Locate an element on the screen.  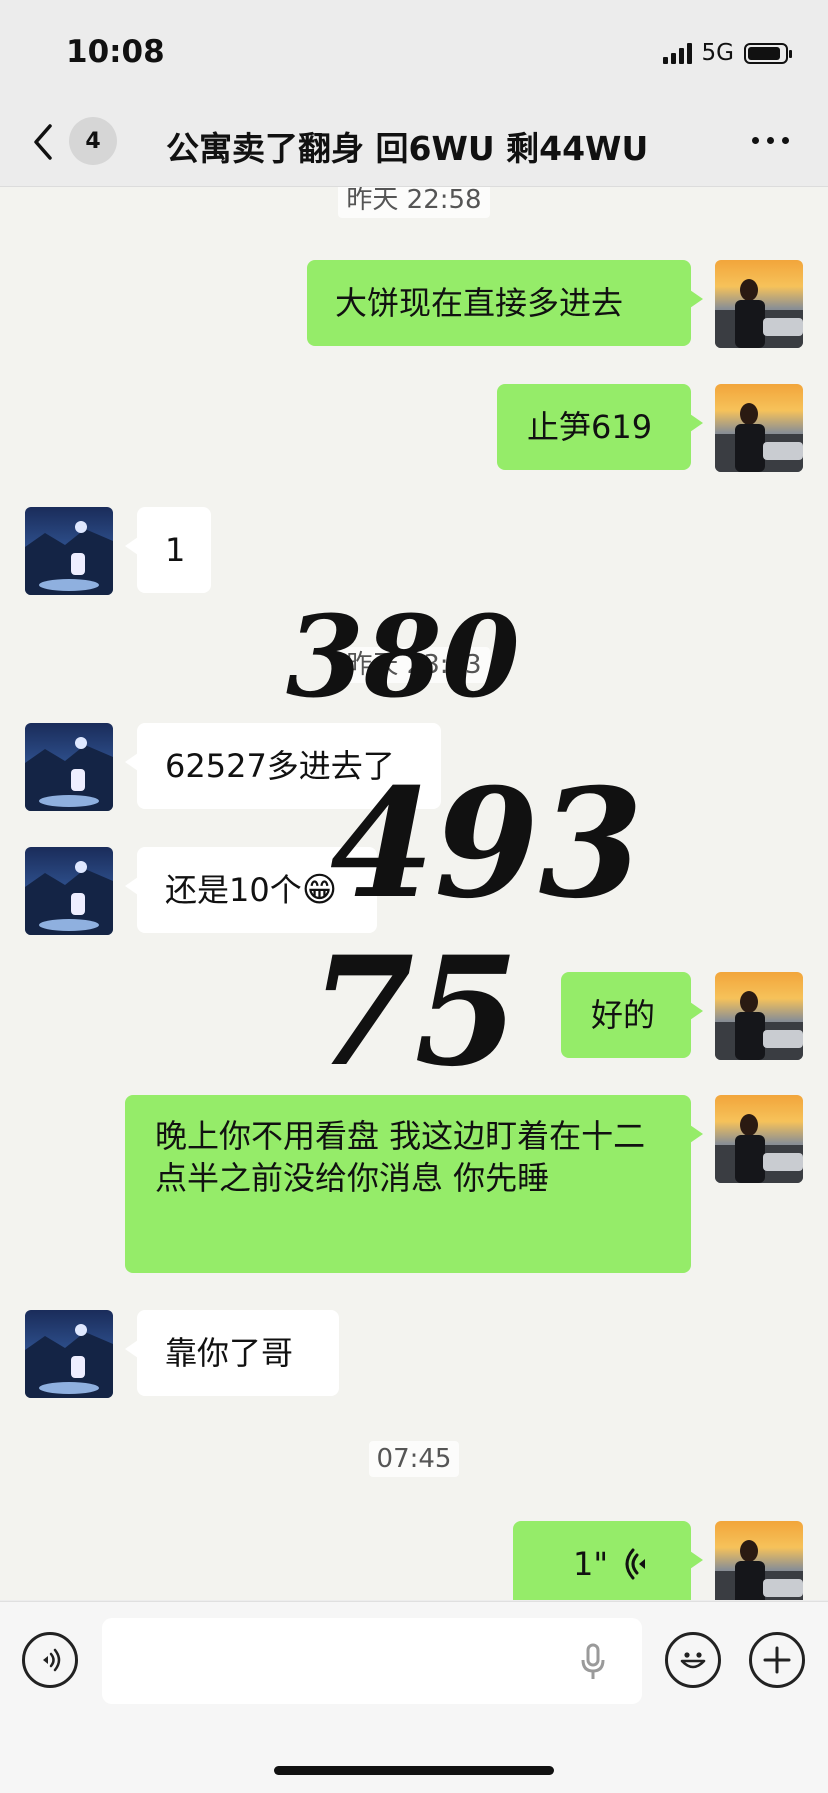
timestamp-text: 07:45 is located at coordinates (414, 1459).